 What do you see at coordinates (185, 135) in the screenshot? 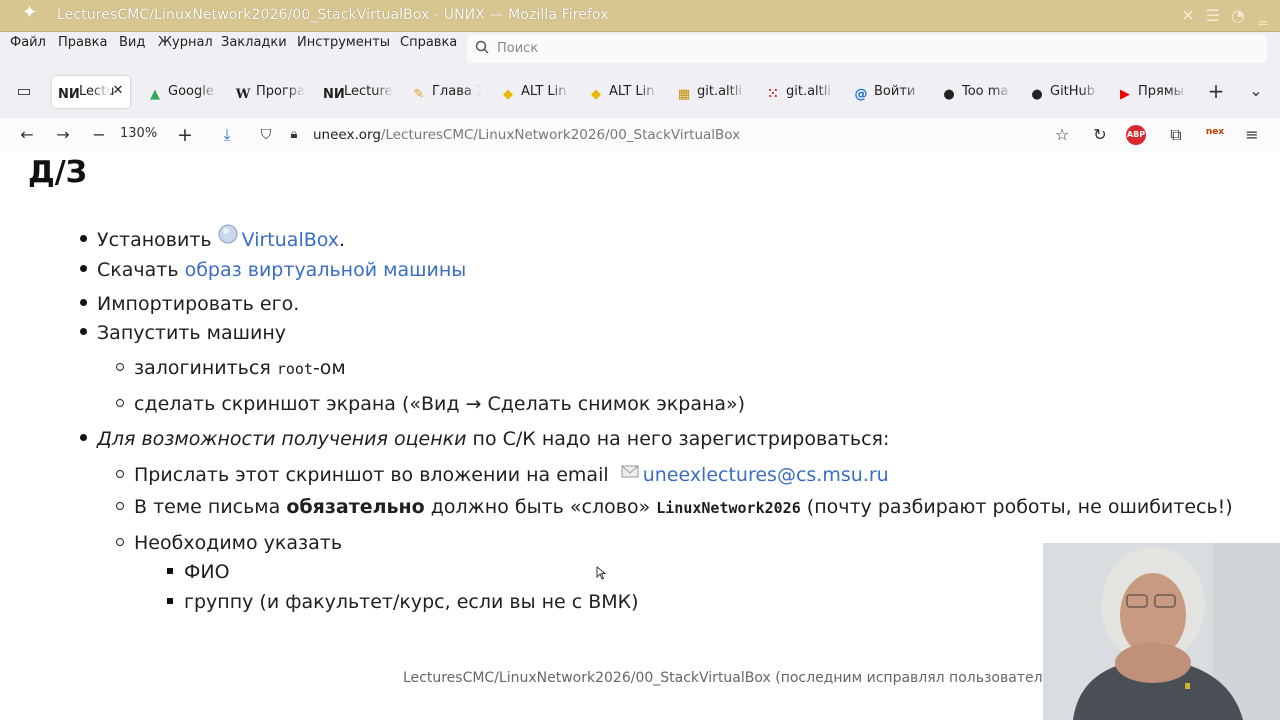
I see `zoom-in-icon: +` at bounding box center [185, 135].